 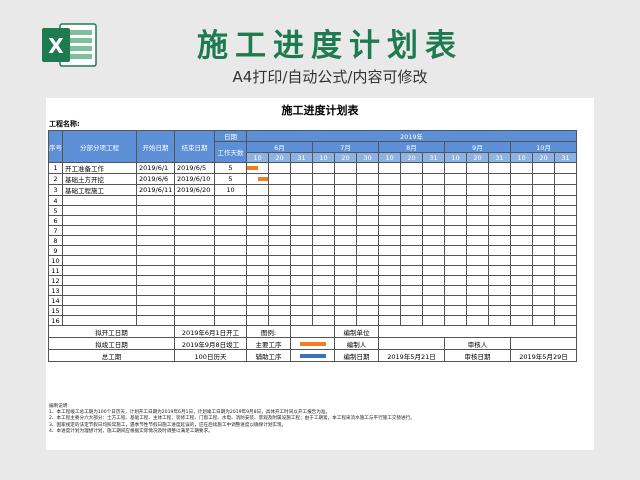 What do you see at coordinates (194, 179) in the screenshot?
I see `row-end: 2019/6/10` at bounding box center [194, 179].